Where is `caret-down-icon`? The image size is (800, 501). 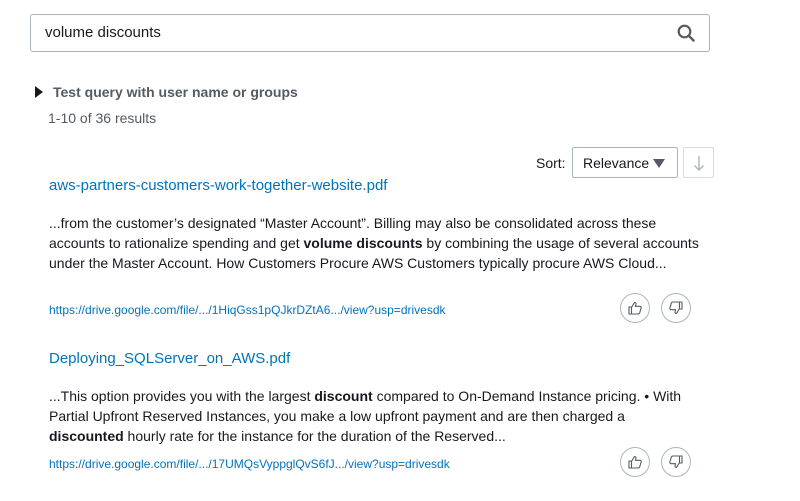 caret-down-icon is located at coordinates (659, 163).